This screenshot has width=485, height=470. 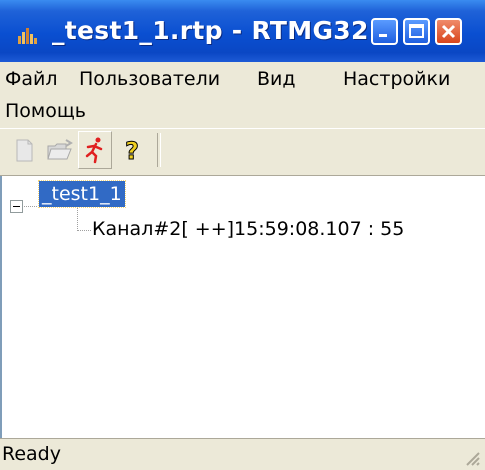 I want to click on toolbar-separator, so click(x=159, y=150).